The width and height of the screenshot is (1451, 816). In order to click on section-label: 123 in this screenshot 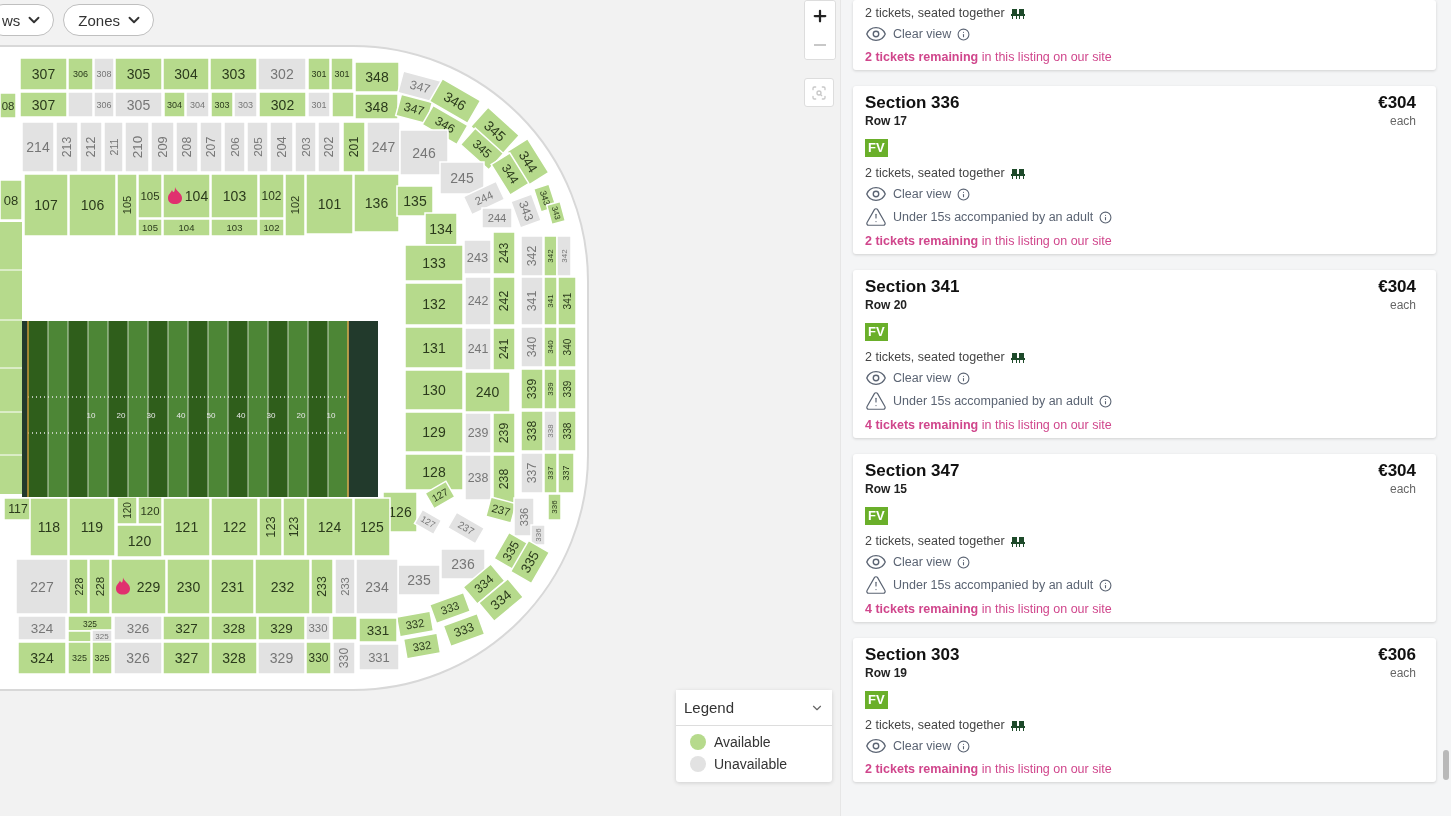, I will do `click(270, 527)`.